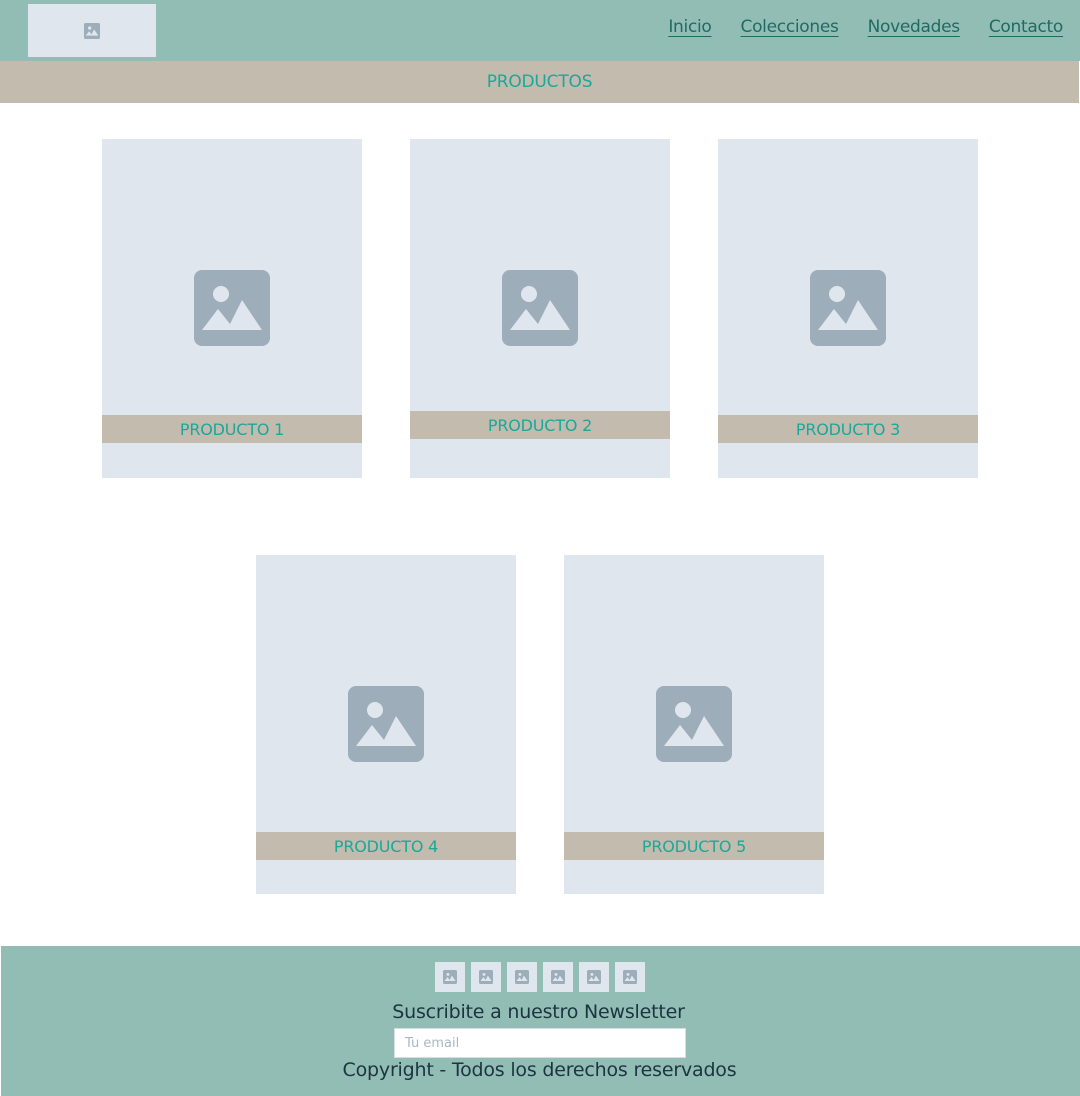 The height and width of the screenshot is (1096, 1080). I want to click on product-label: PRODUCTO 4, so click(386, 846).